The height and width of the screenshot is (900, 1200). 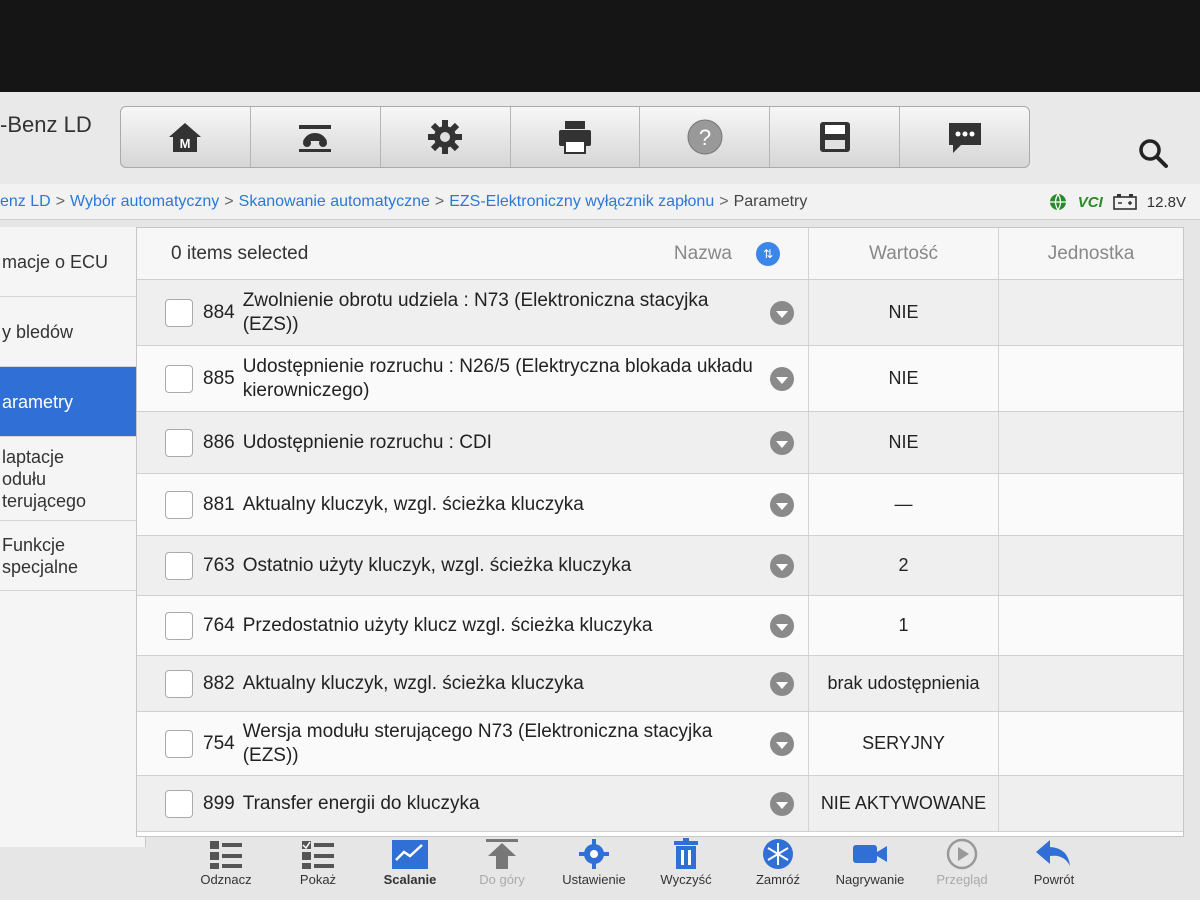 What do you see at coordinates (778, 869) in the screenshot?
I see `freeze-button: Zamróź` at bounding box center [778, 869].